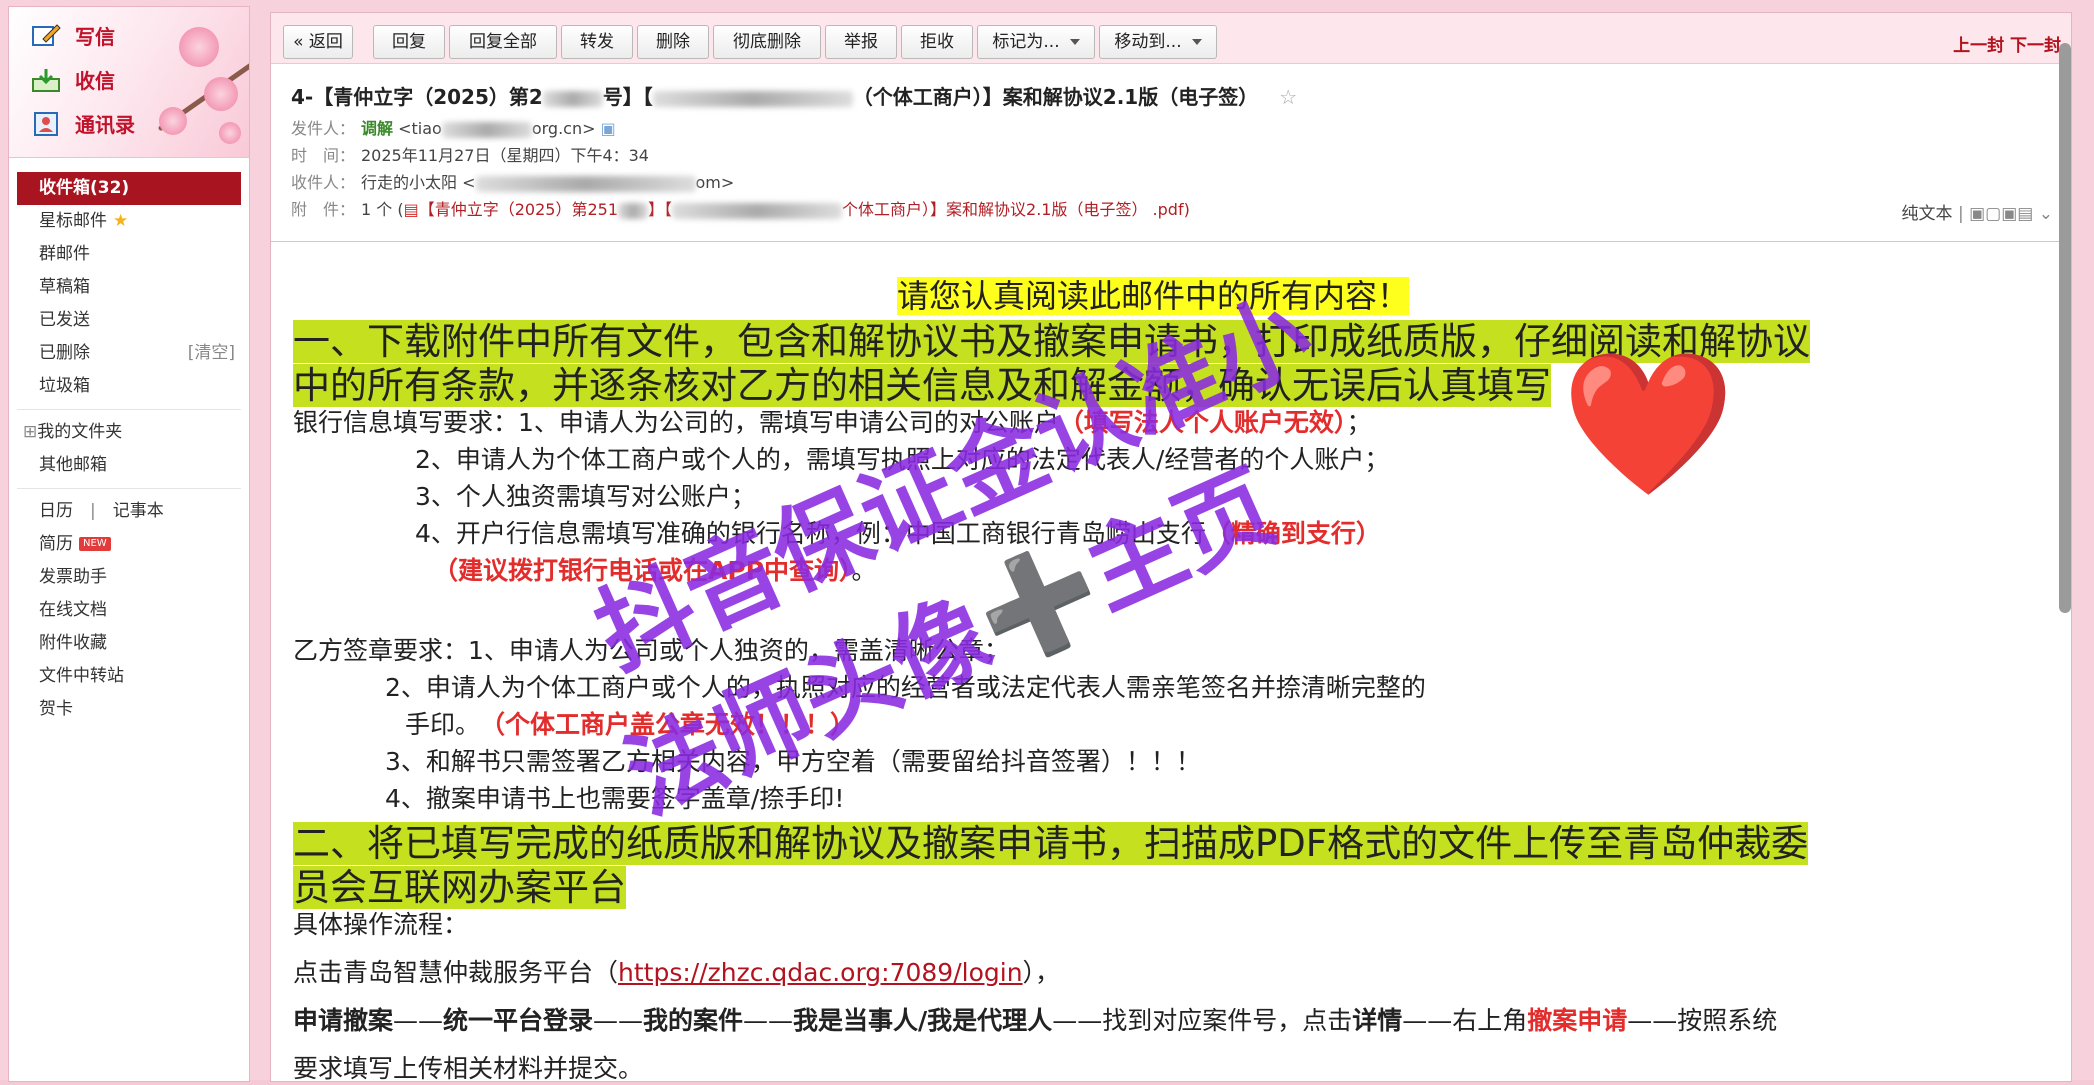  What do you see at coordinates (121, 221) in the screenshot?
I see `star-icon: ★` at bounding box center [121, 221].